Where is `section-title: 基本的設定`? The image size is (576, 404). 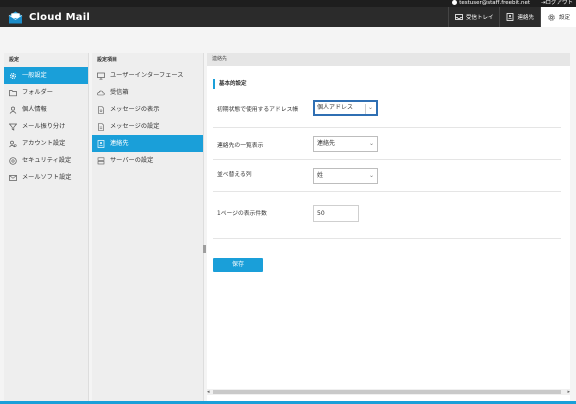 section-title: 基本的設定 is located at coordinates (230, 84).